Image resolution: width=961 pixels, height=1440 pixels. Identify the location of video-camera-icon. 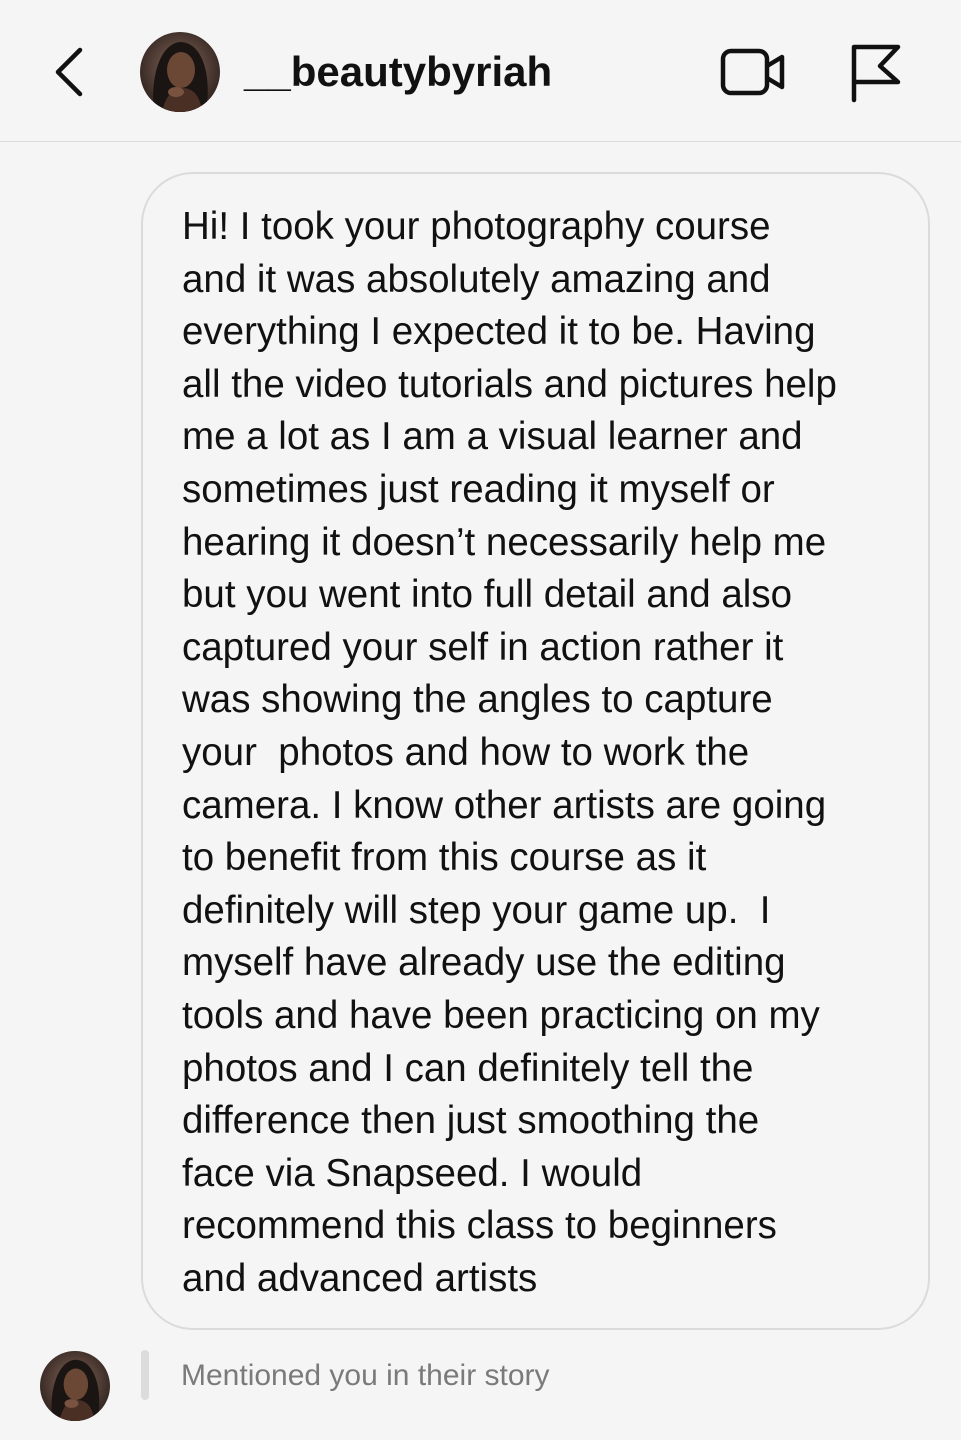
(752, 72).